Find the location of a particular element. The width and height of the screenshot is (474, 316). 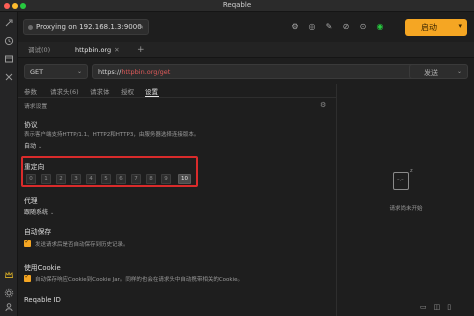

send-button-label: 发送 is located at coordinates (431, 73).